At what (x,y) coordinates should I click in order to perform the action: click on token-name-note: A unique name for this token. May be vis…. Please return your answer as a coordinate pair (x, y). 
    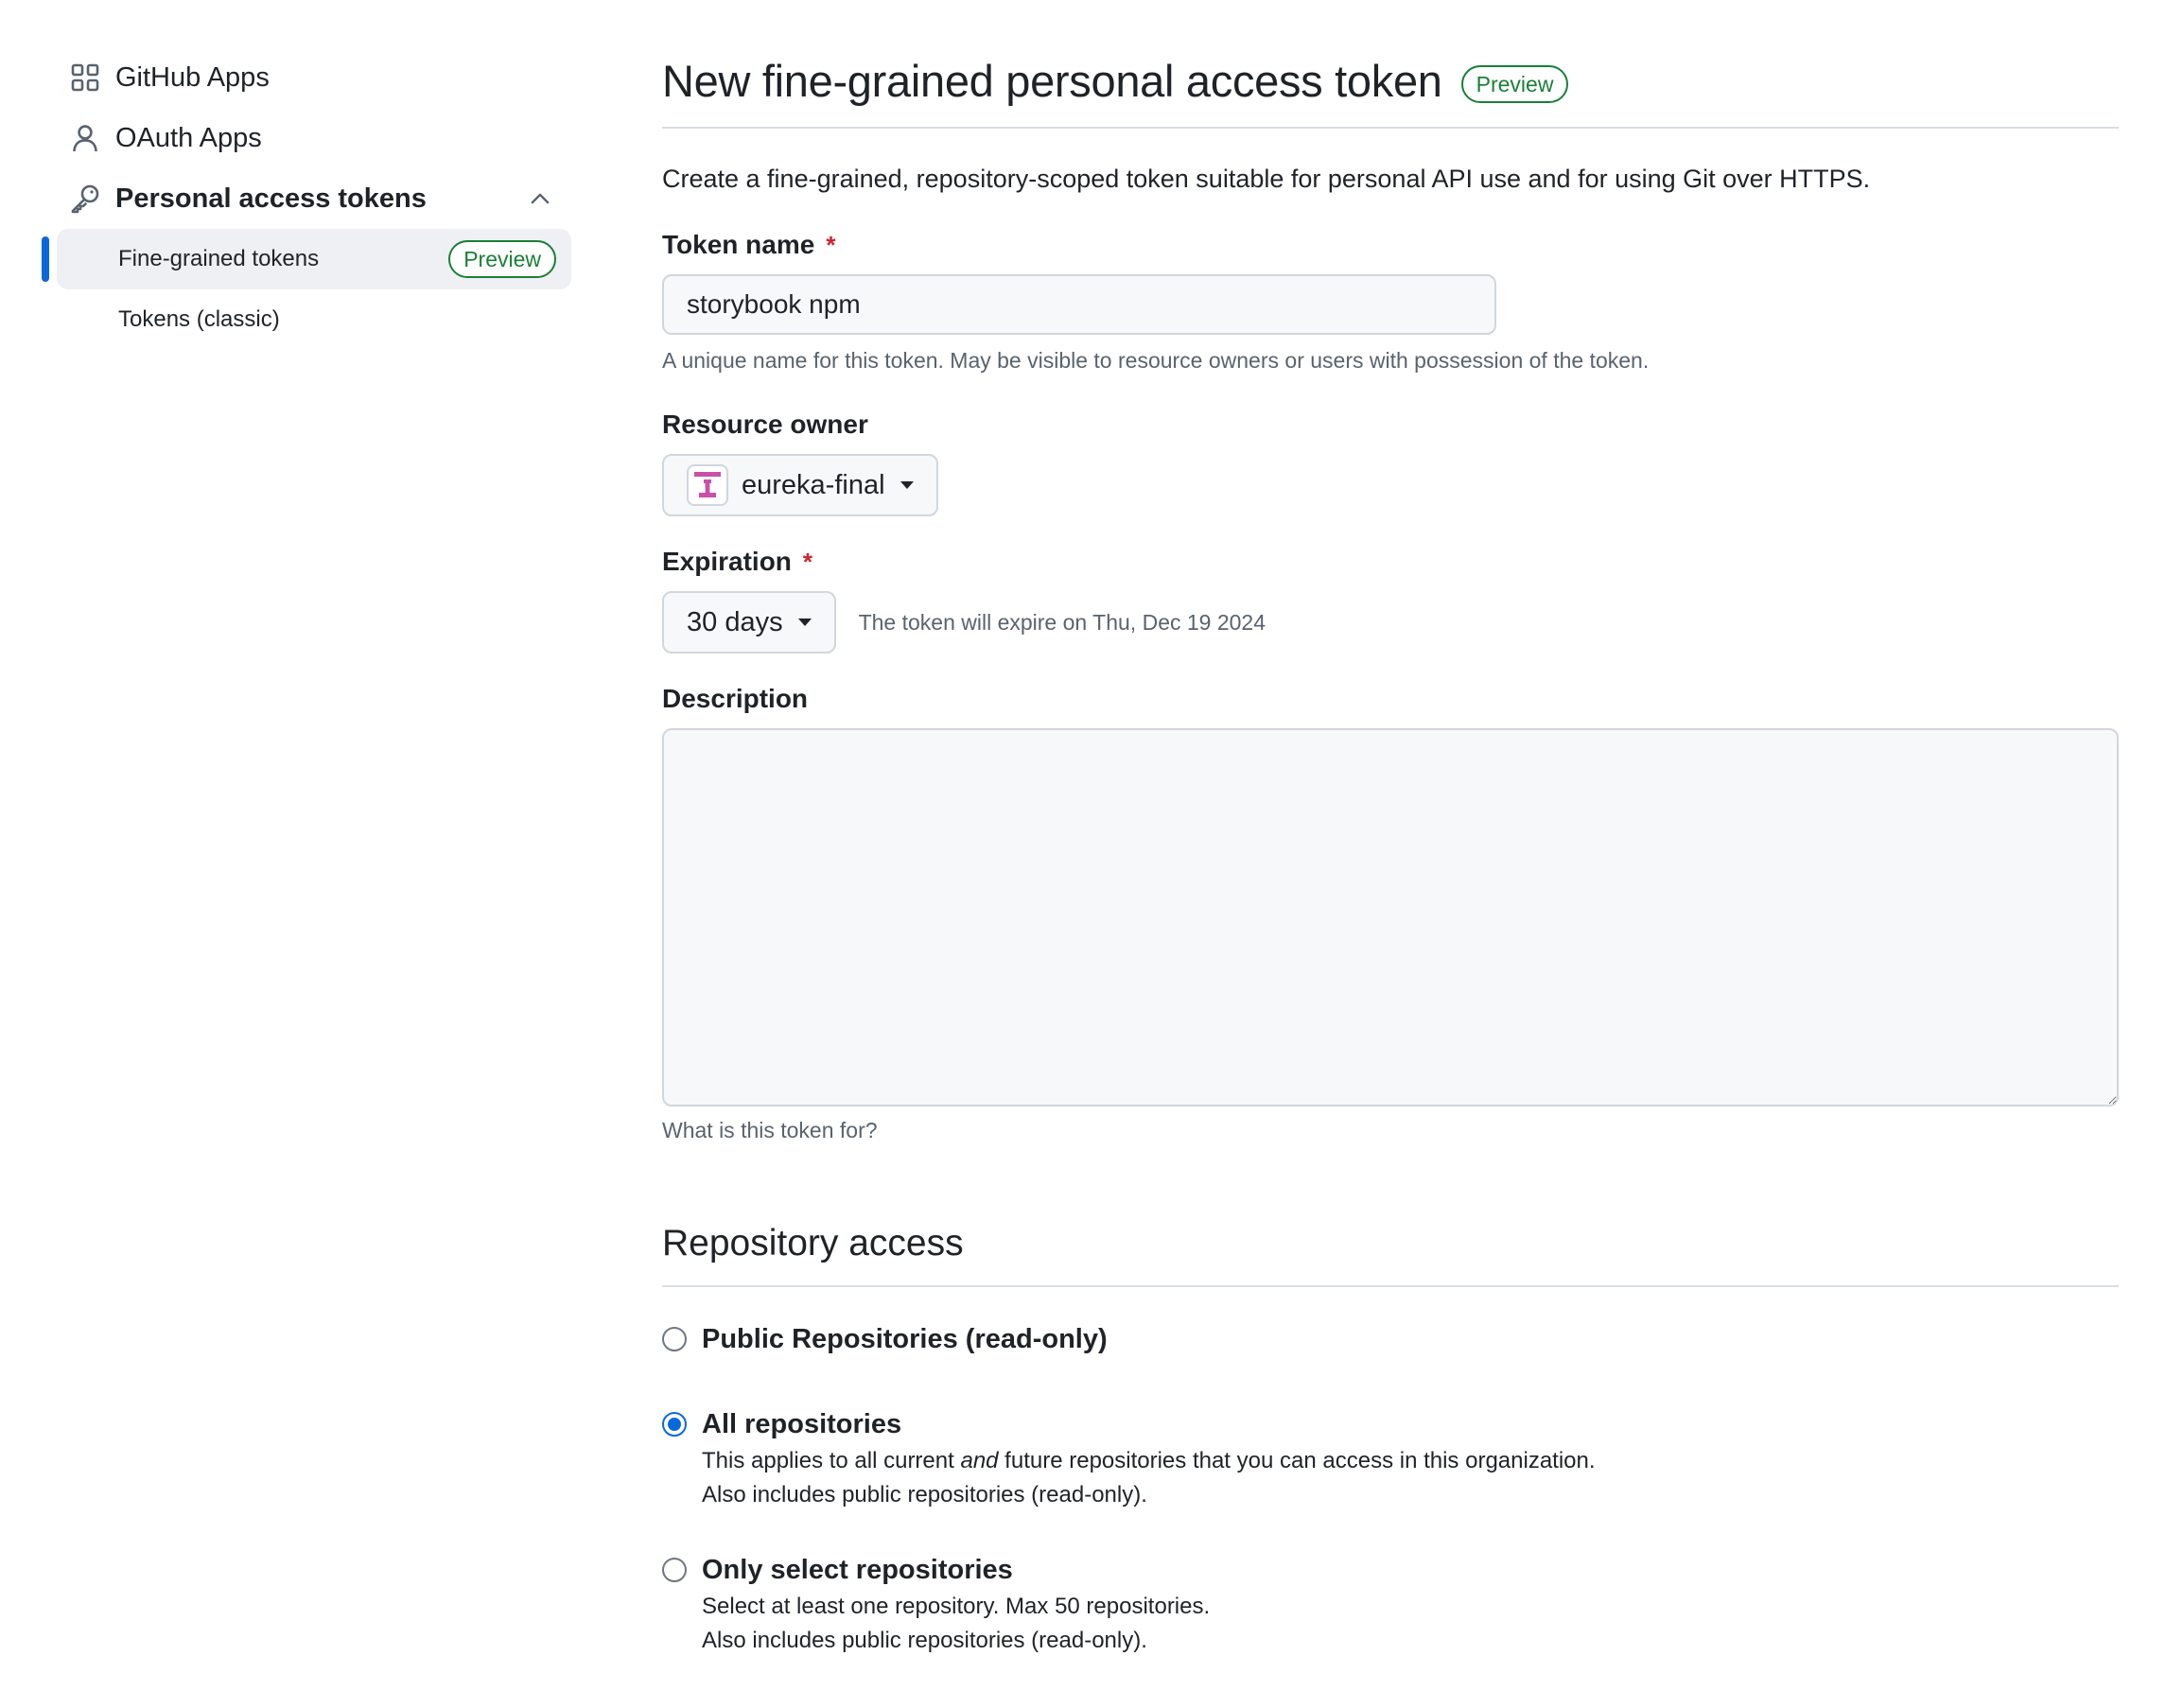
    Looking at the image, I should click on (1156, 360).